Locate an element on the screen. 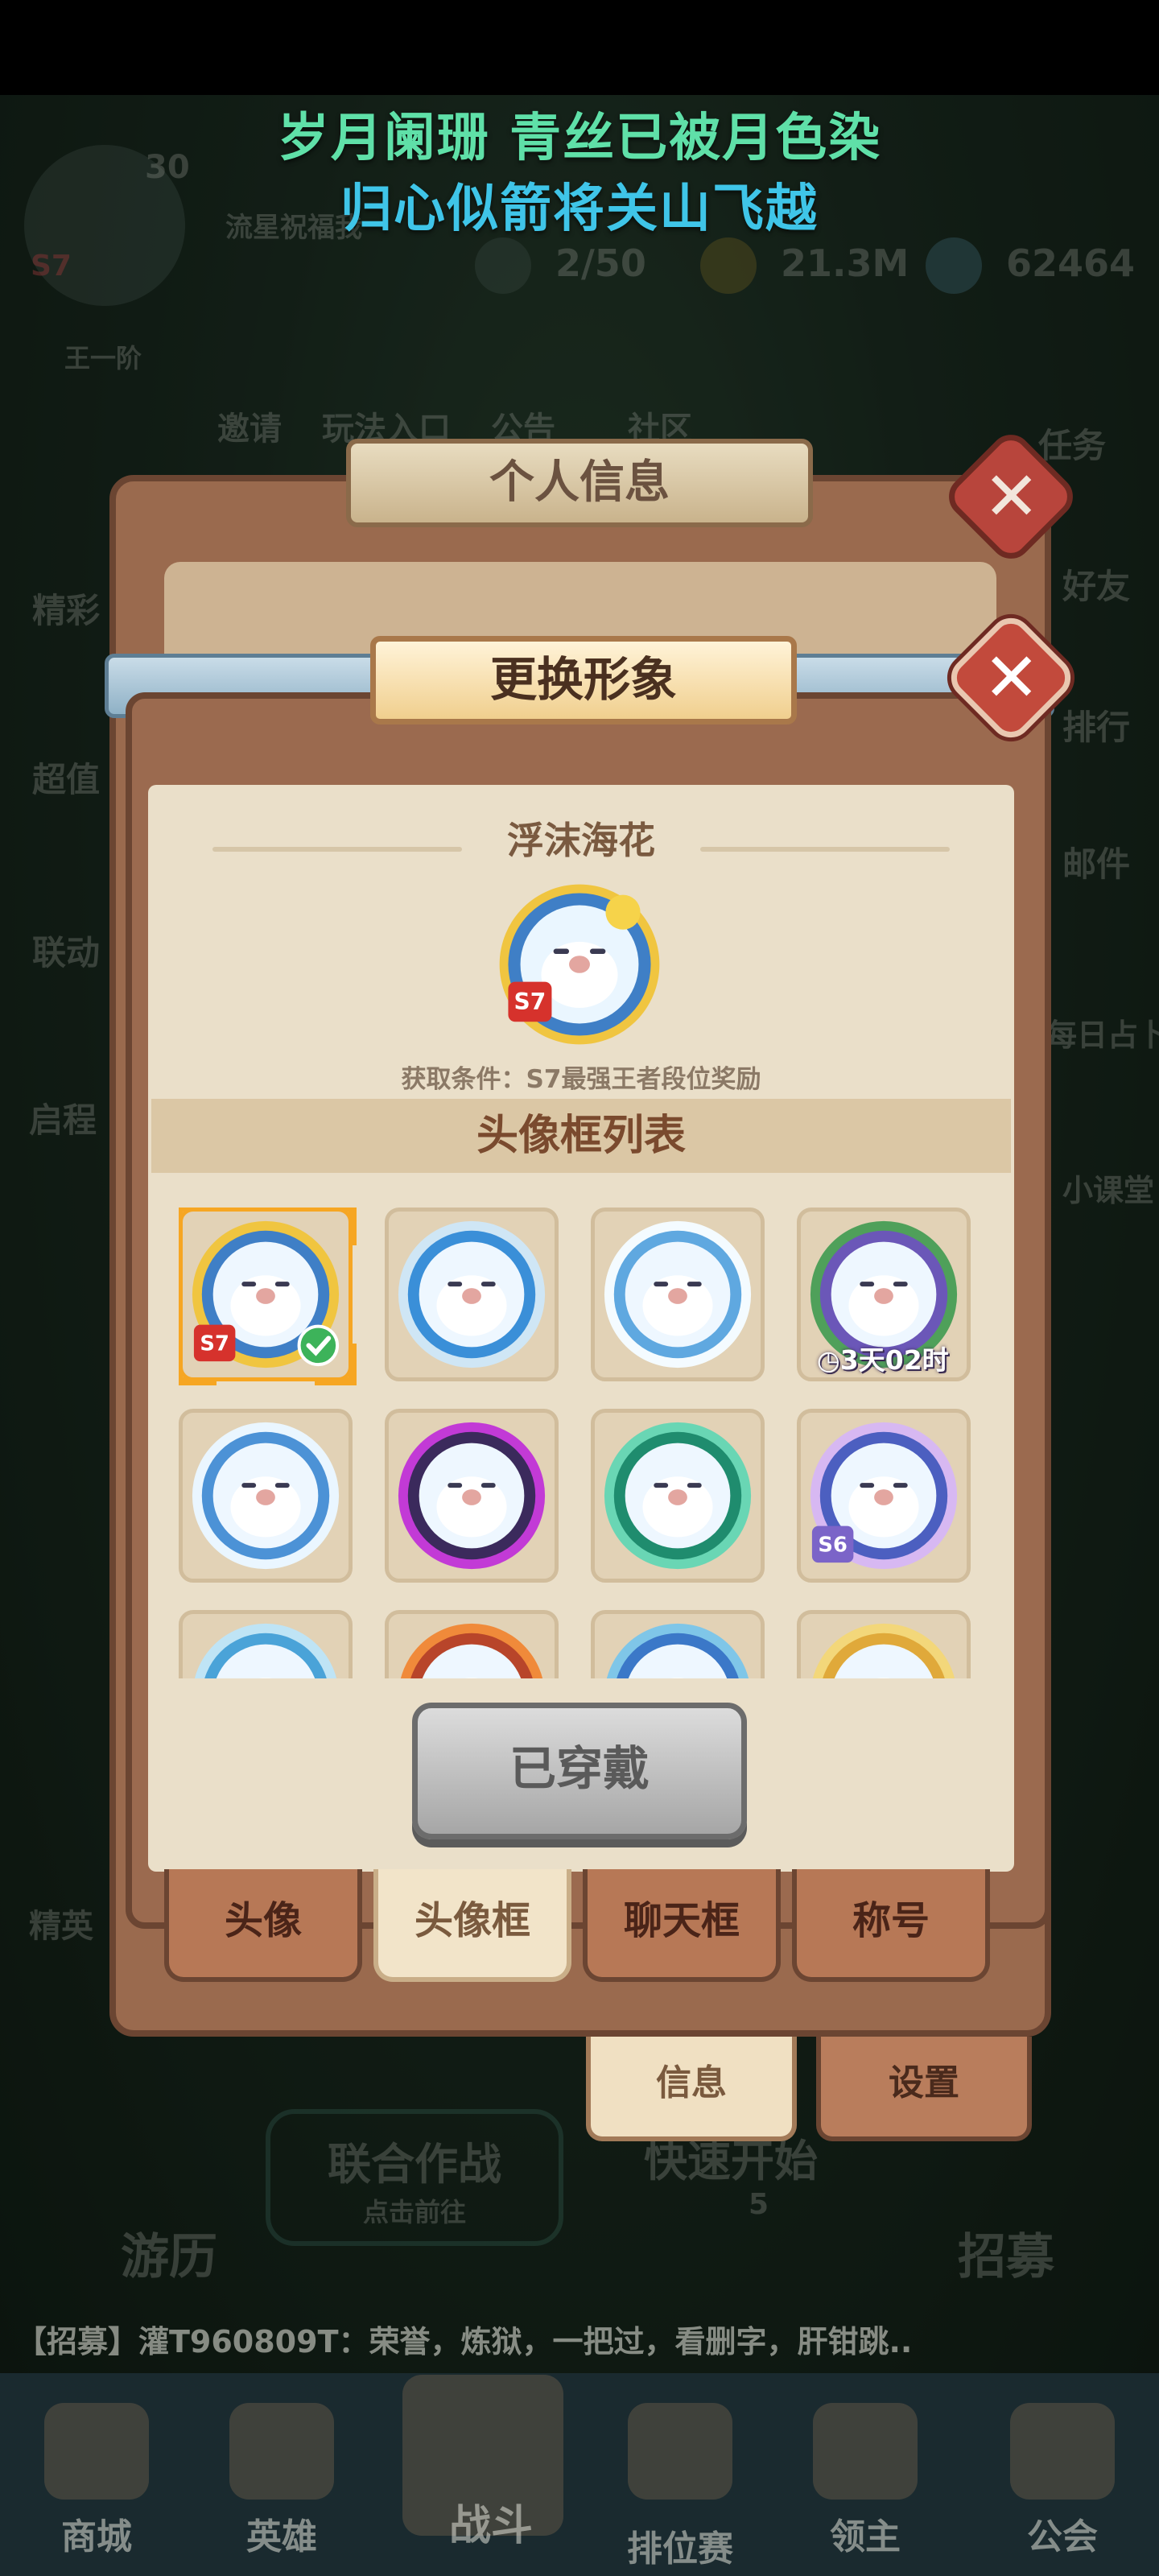  lyric-line-2: 归心似箭将关山飞越 is located at coordinates (579, 209).